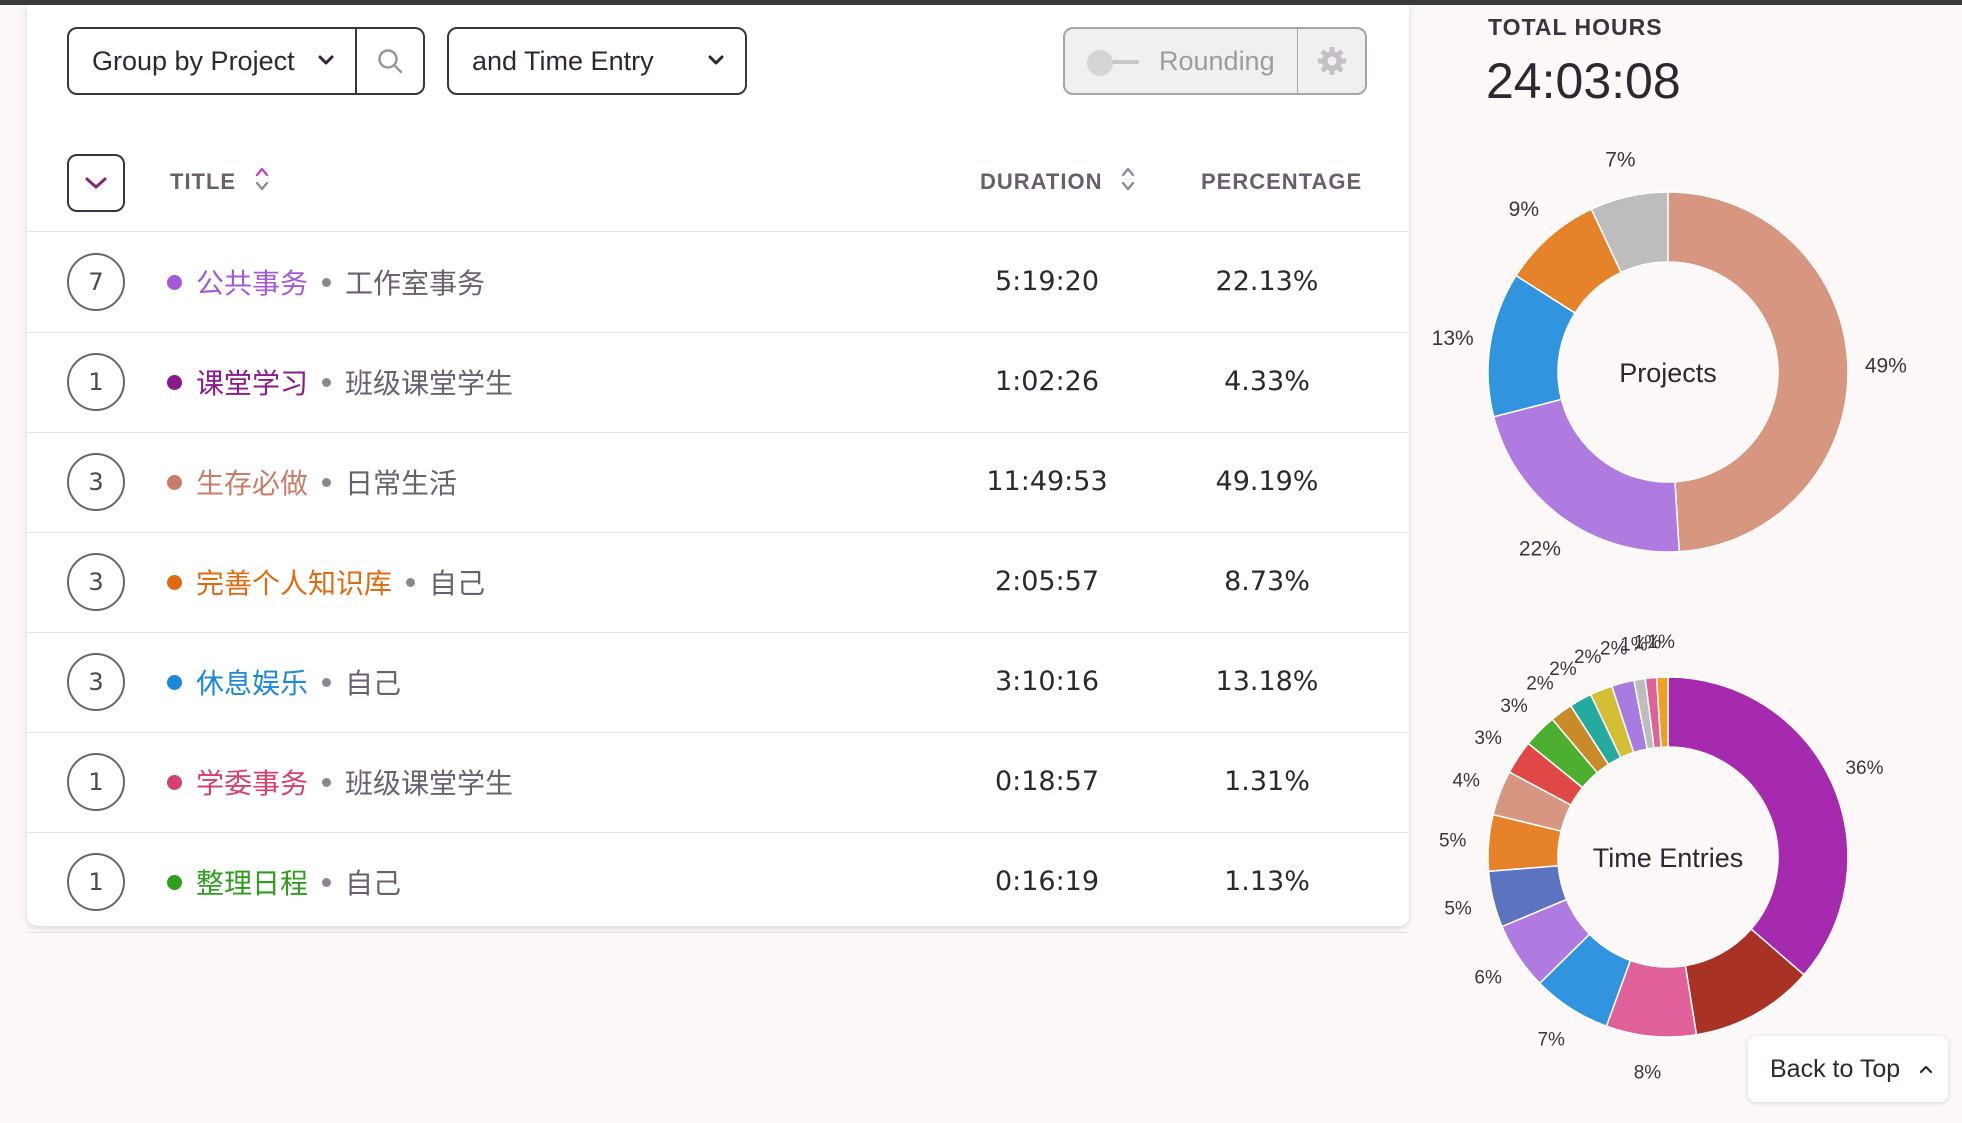  I want to click on back-to-top-label: Back to Top, so click(1835, 1068).